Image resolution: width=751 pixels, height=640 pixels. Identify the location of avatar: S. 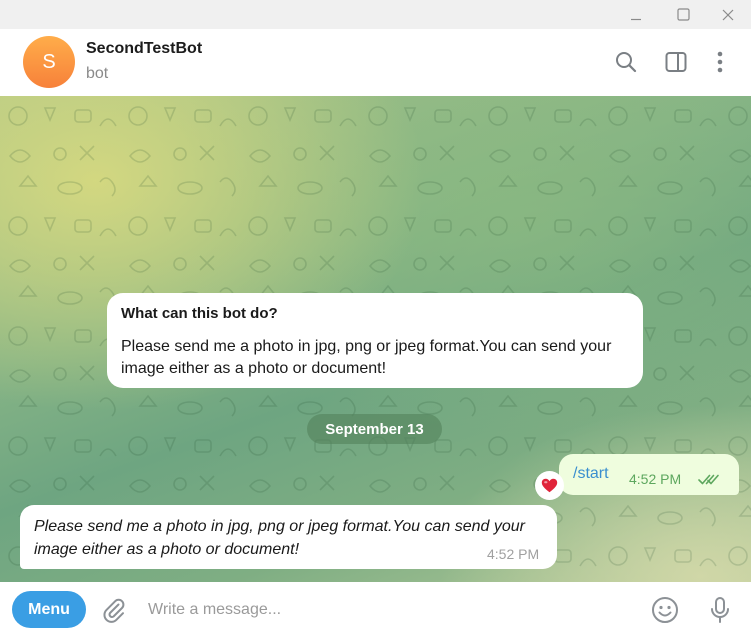
(49, 62).